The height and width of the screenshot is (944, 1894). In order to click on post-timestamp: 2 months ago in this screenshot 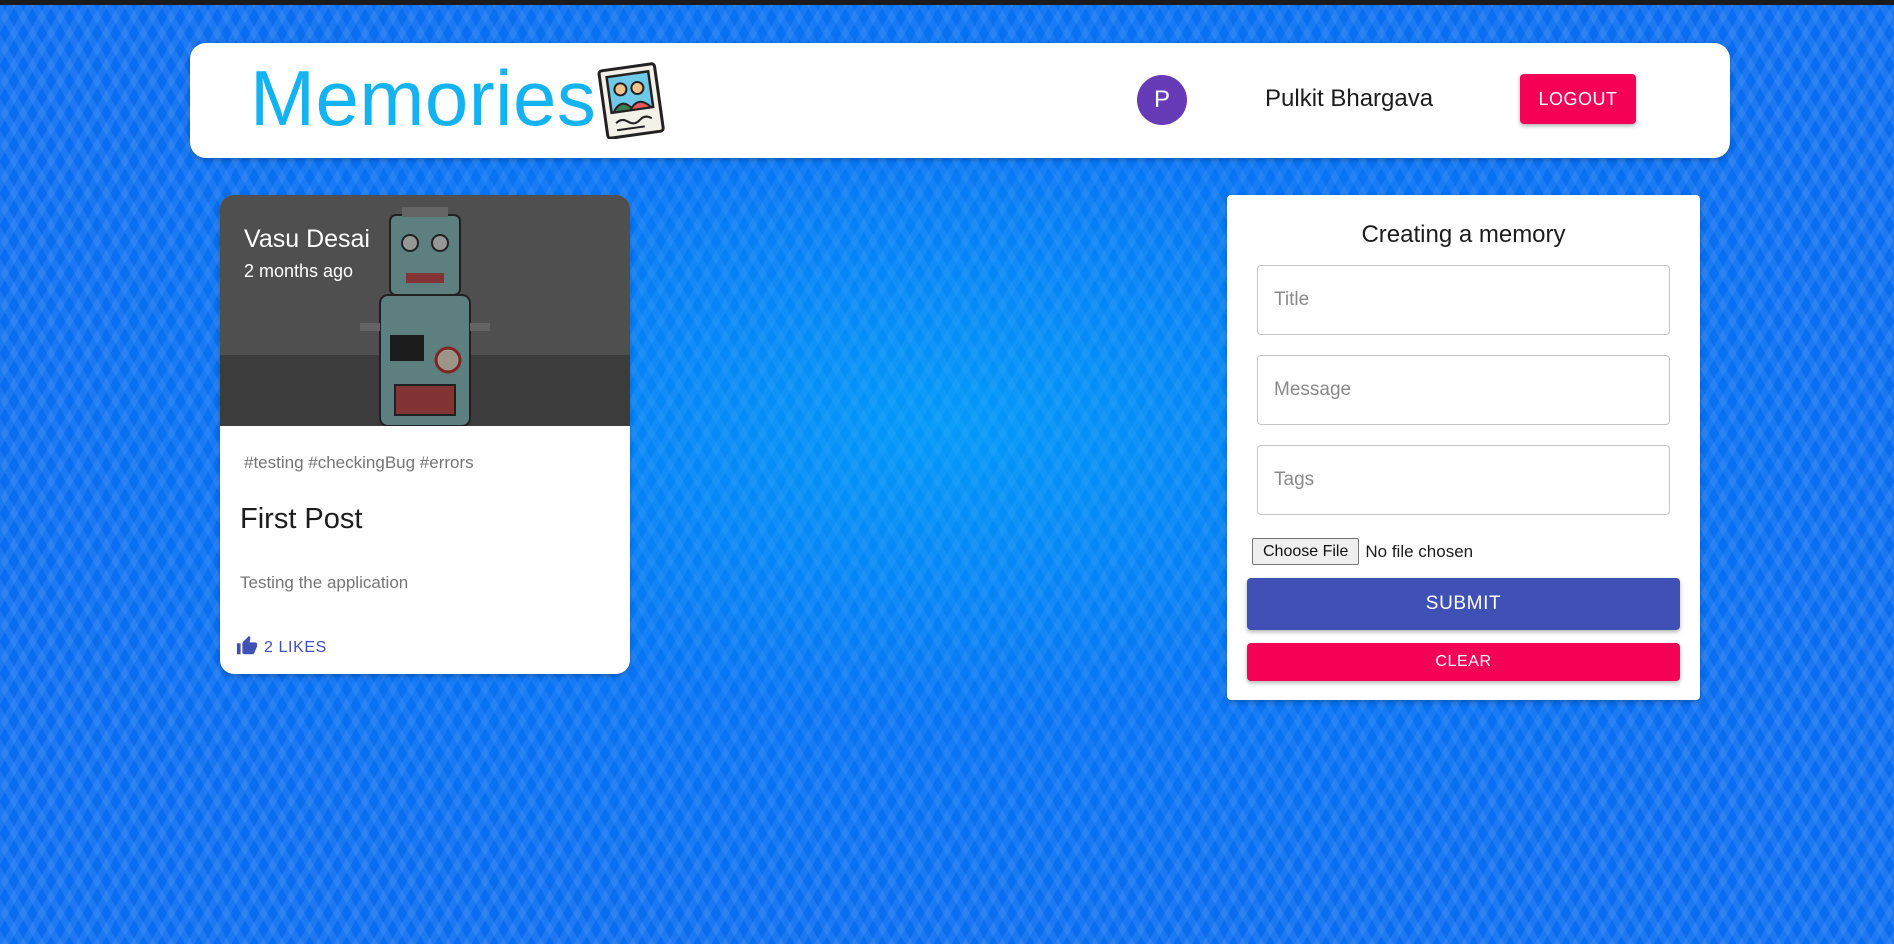, I will do `click(299, 271)`.